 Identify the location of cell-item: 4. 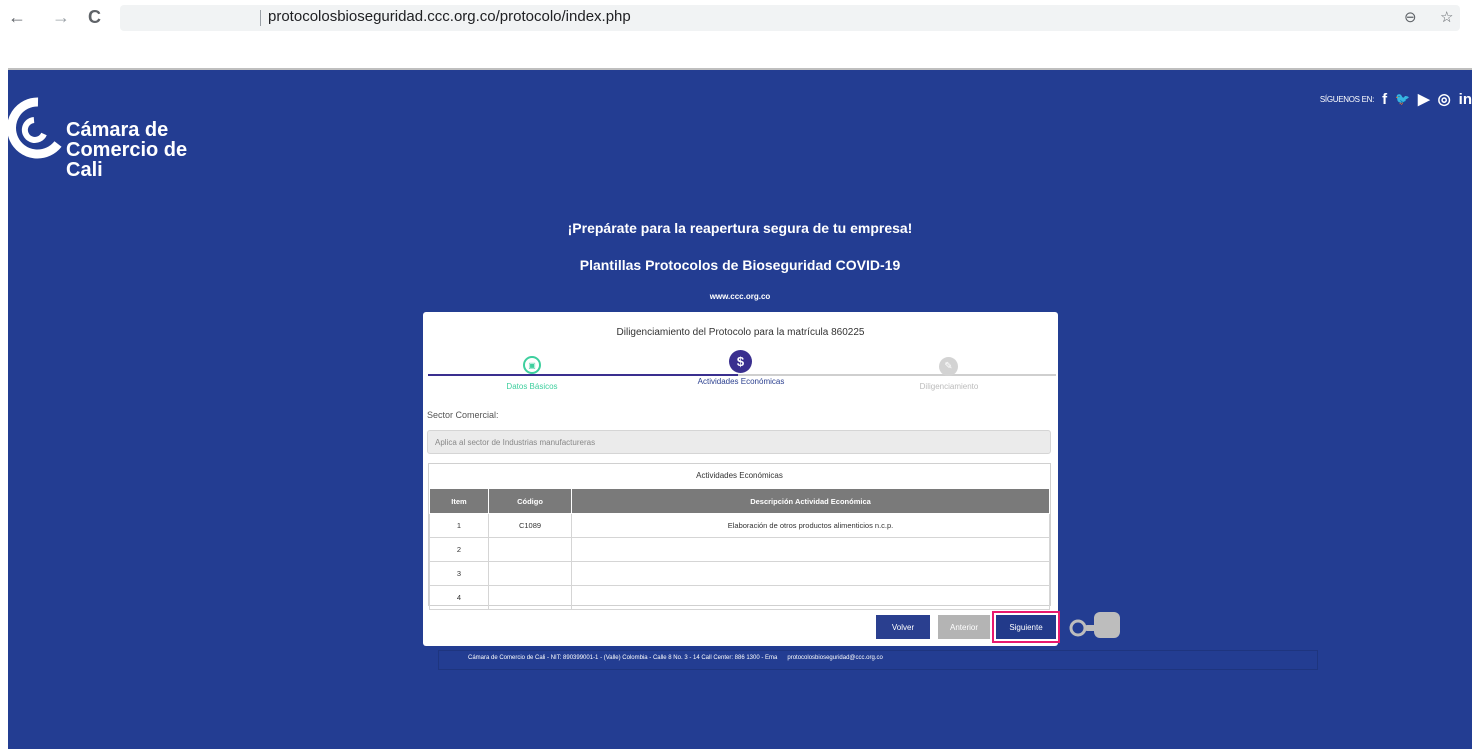
(459, 597).